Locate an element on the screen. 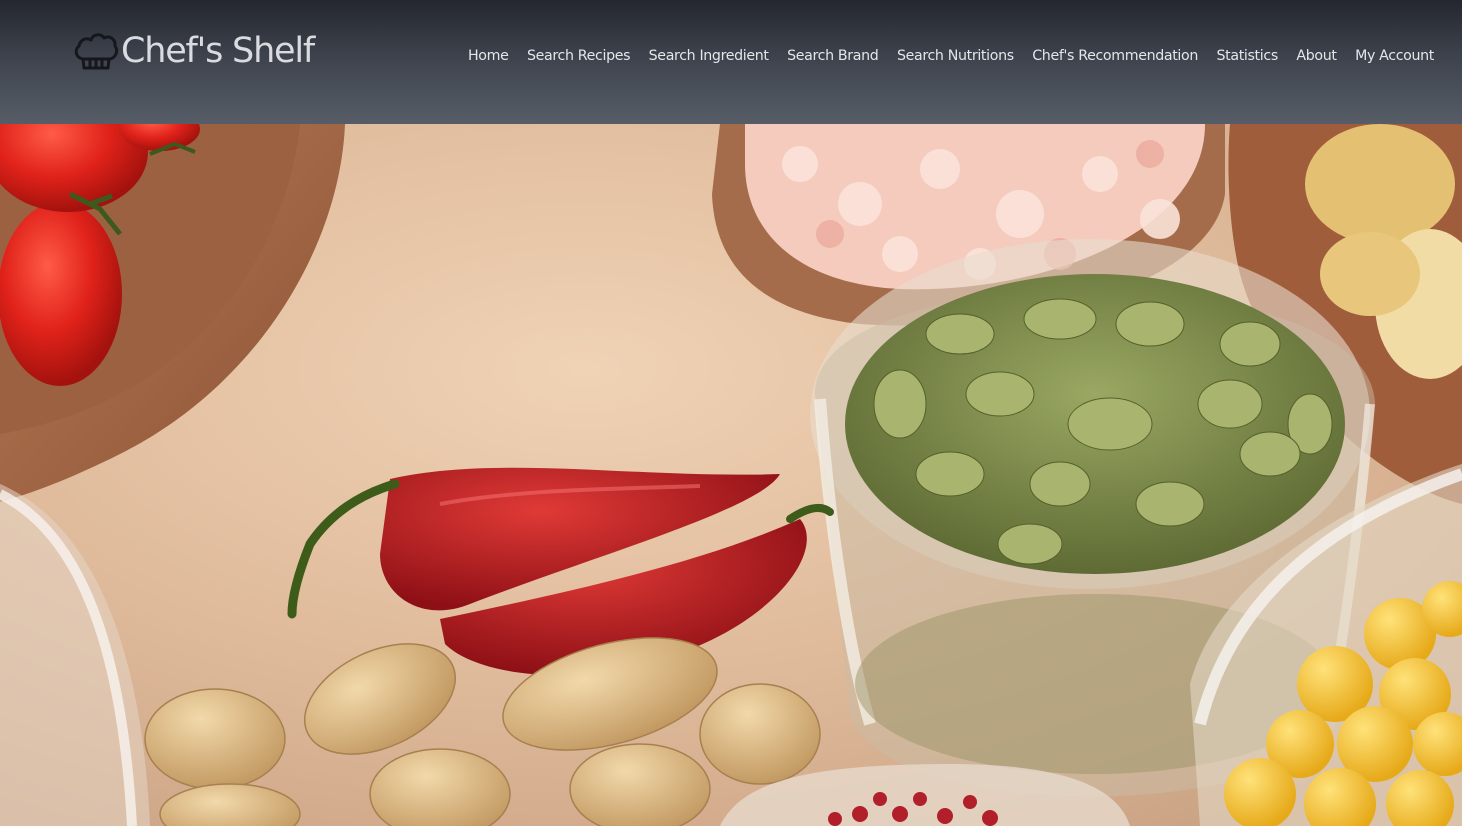 This screenshot has width=1462, height=826. brand-logo: Chef's Shelf is located at coordinates (193, 51).